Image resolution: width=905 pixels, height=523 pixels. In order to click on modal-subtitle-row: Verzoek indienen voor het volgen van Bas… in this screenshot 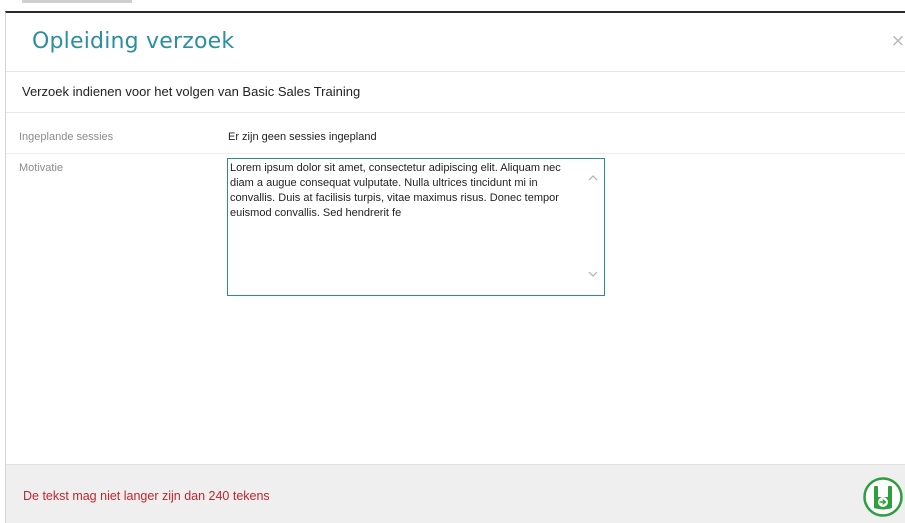, I will do `click(455, 92)`.